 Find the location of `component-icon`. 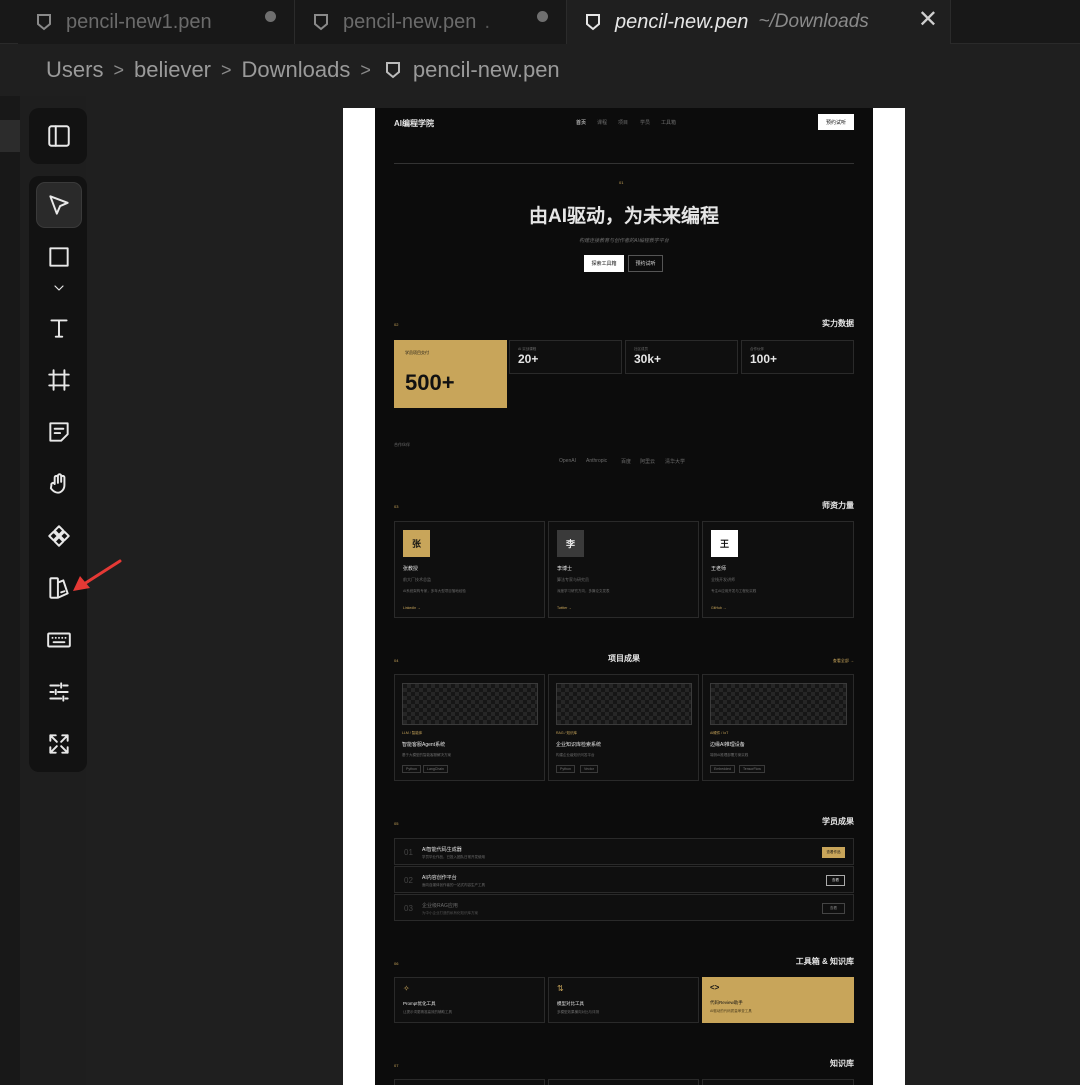

component-icon is located at coordinates (59, 536).